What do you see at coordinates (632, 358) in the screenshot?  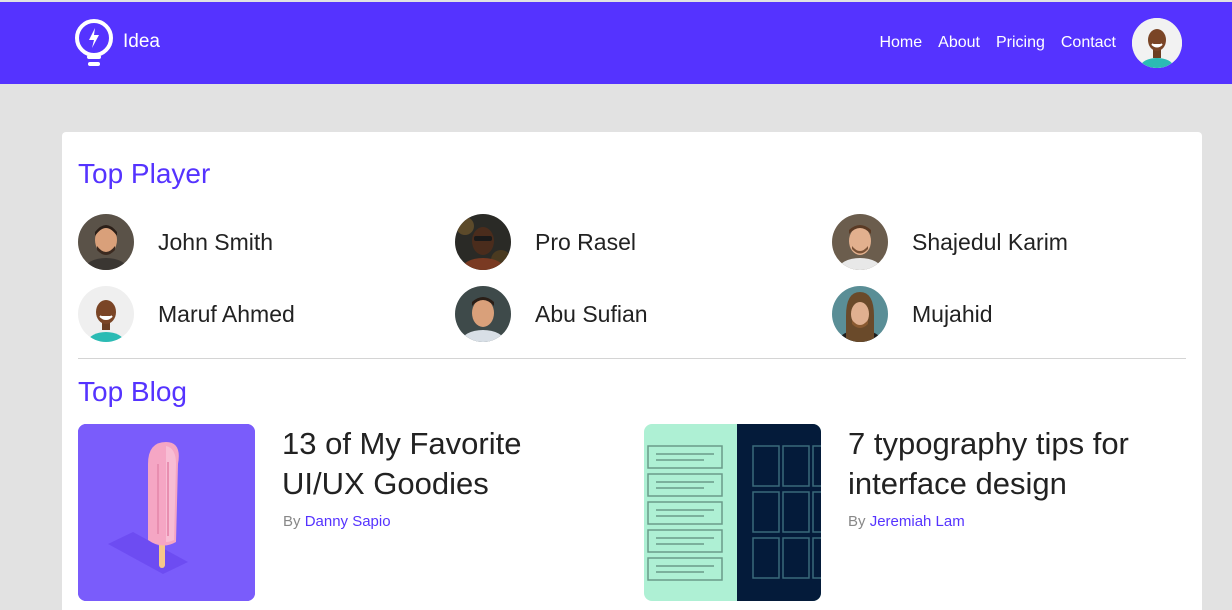 I see `section-divider` at bounding box center [632, 358].